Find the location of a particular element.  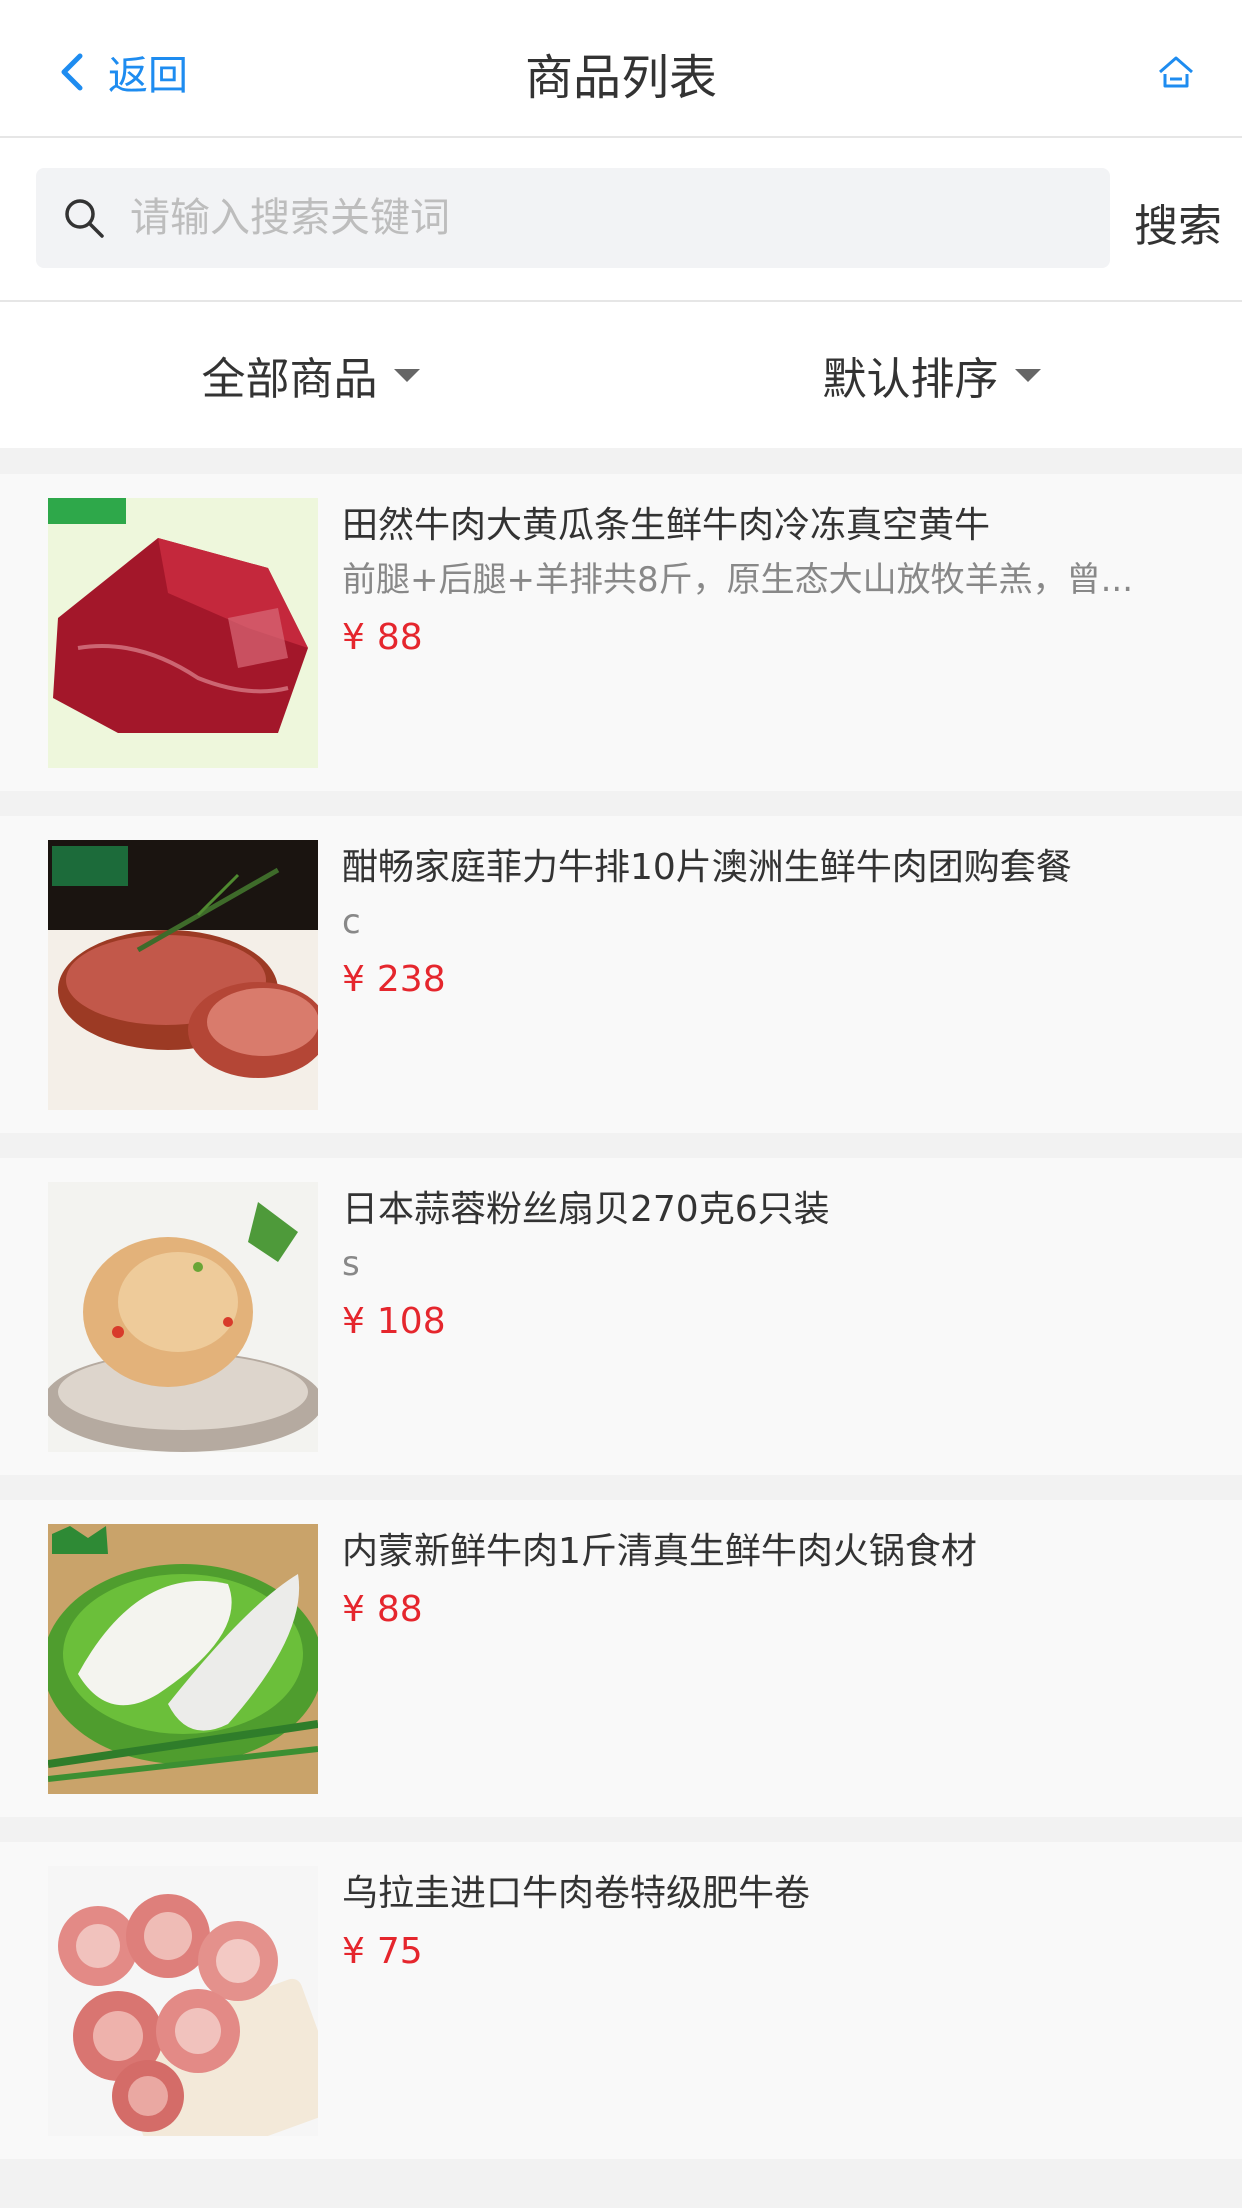

sort-filter: 默认排序 is located at coordinates (931, 375).